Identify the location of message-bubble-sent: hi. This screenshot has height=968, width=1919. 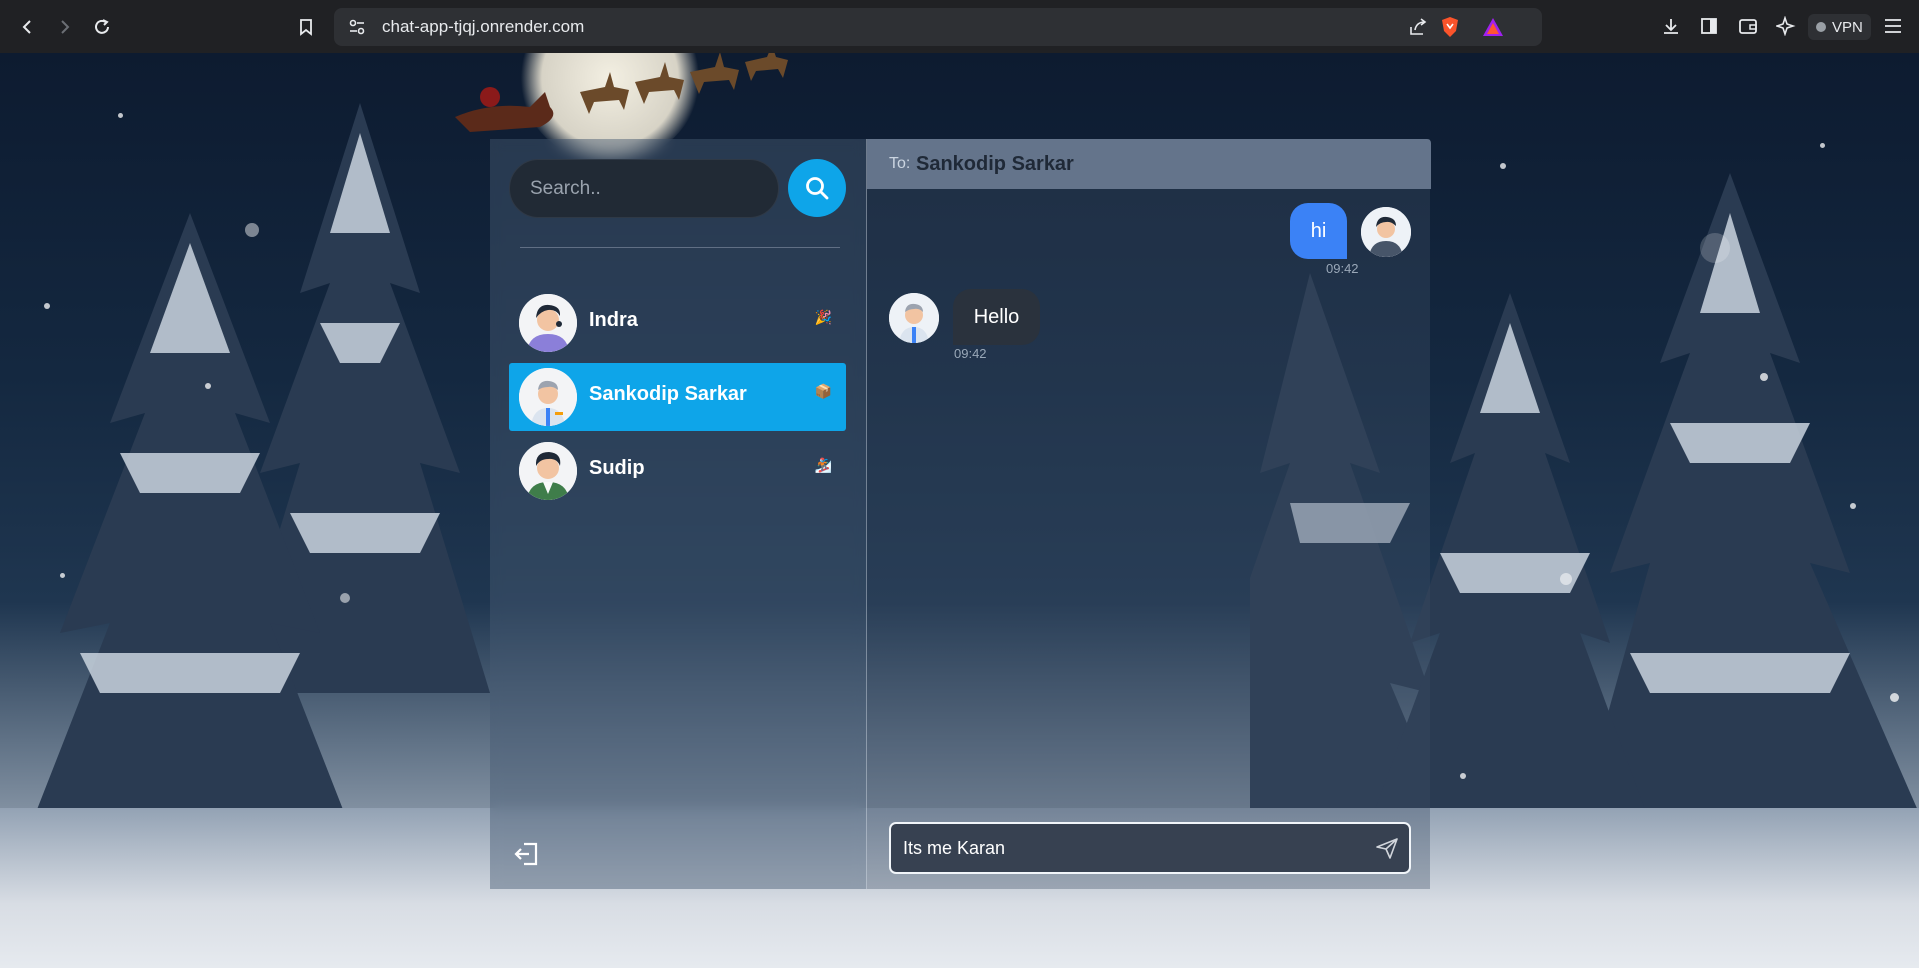
(1318, 231).